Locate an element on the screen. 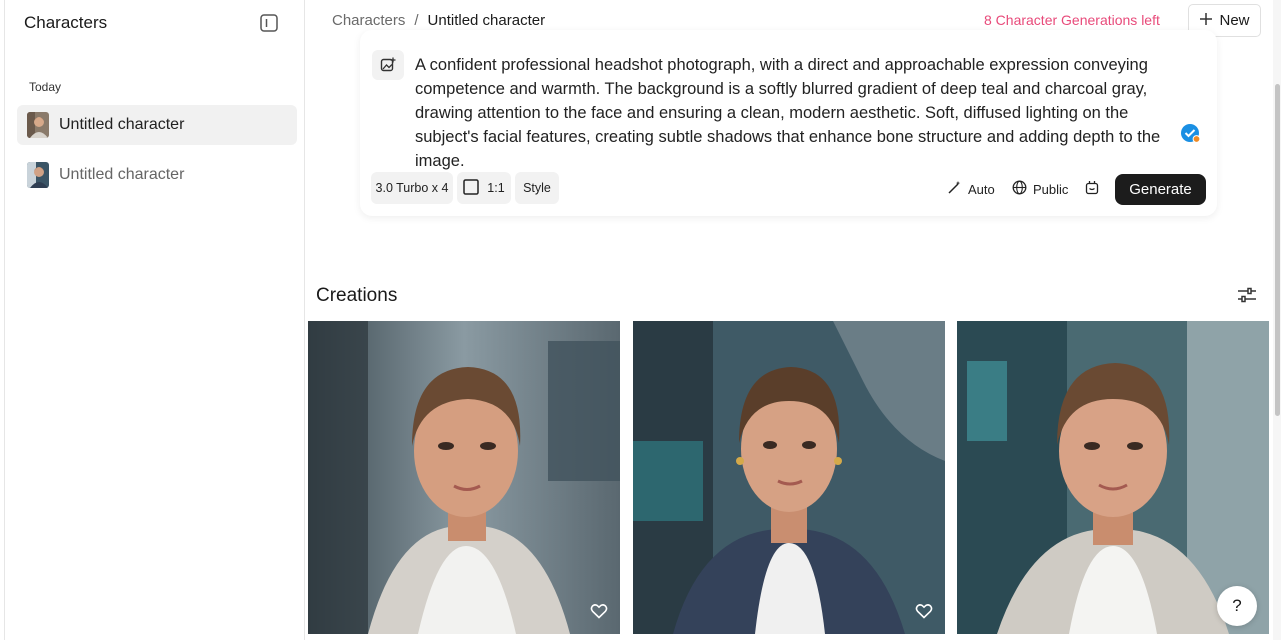 The width and height of the screenshot is (1281, 640). model-select: 3.0 Turbo x 4 is located at coordinates (412, 188).